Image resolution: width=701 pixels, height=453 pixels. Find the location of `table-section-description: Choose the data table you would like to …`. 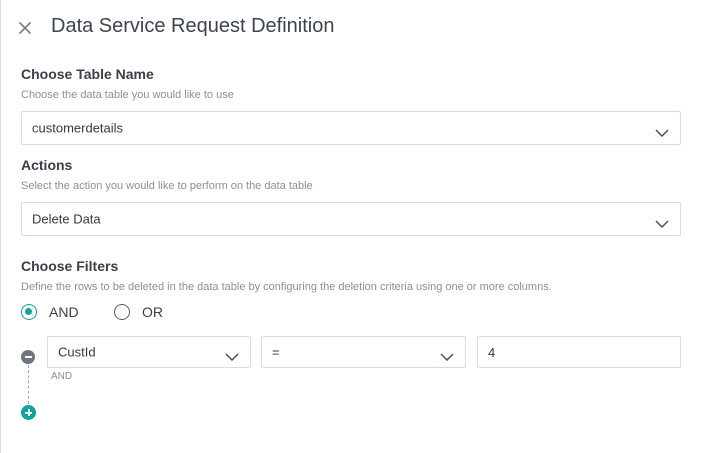

table-section-description: Choose the data table you would like to … is located at coordinates (127, 95).